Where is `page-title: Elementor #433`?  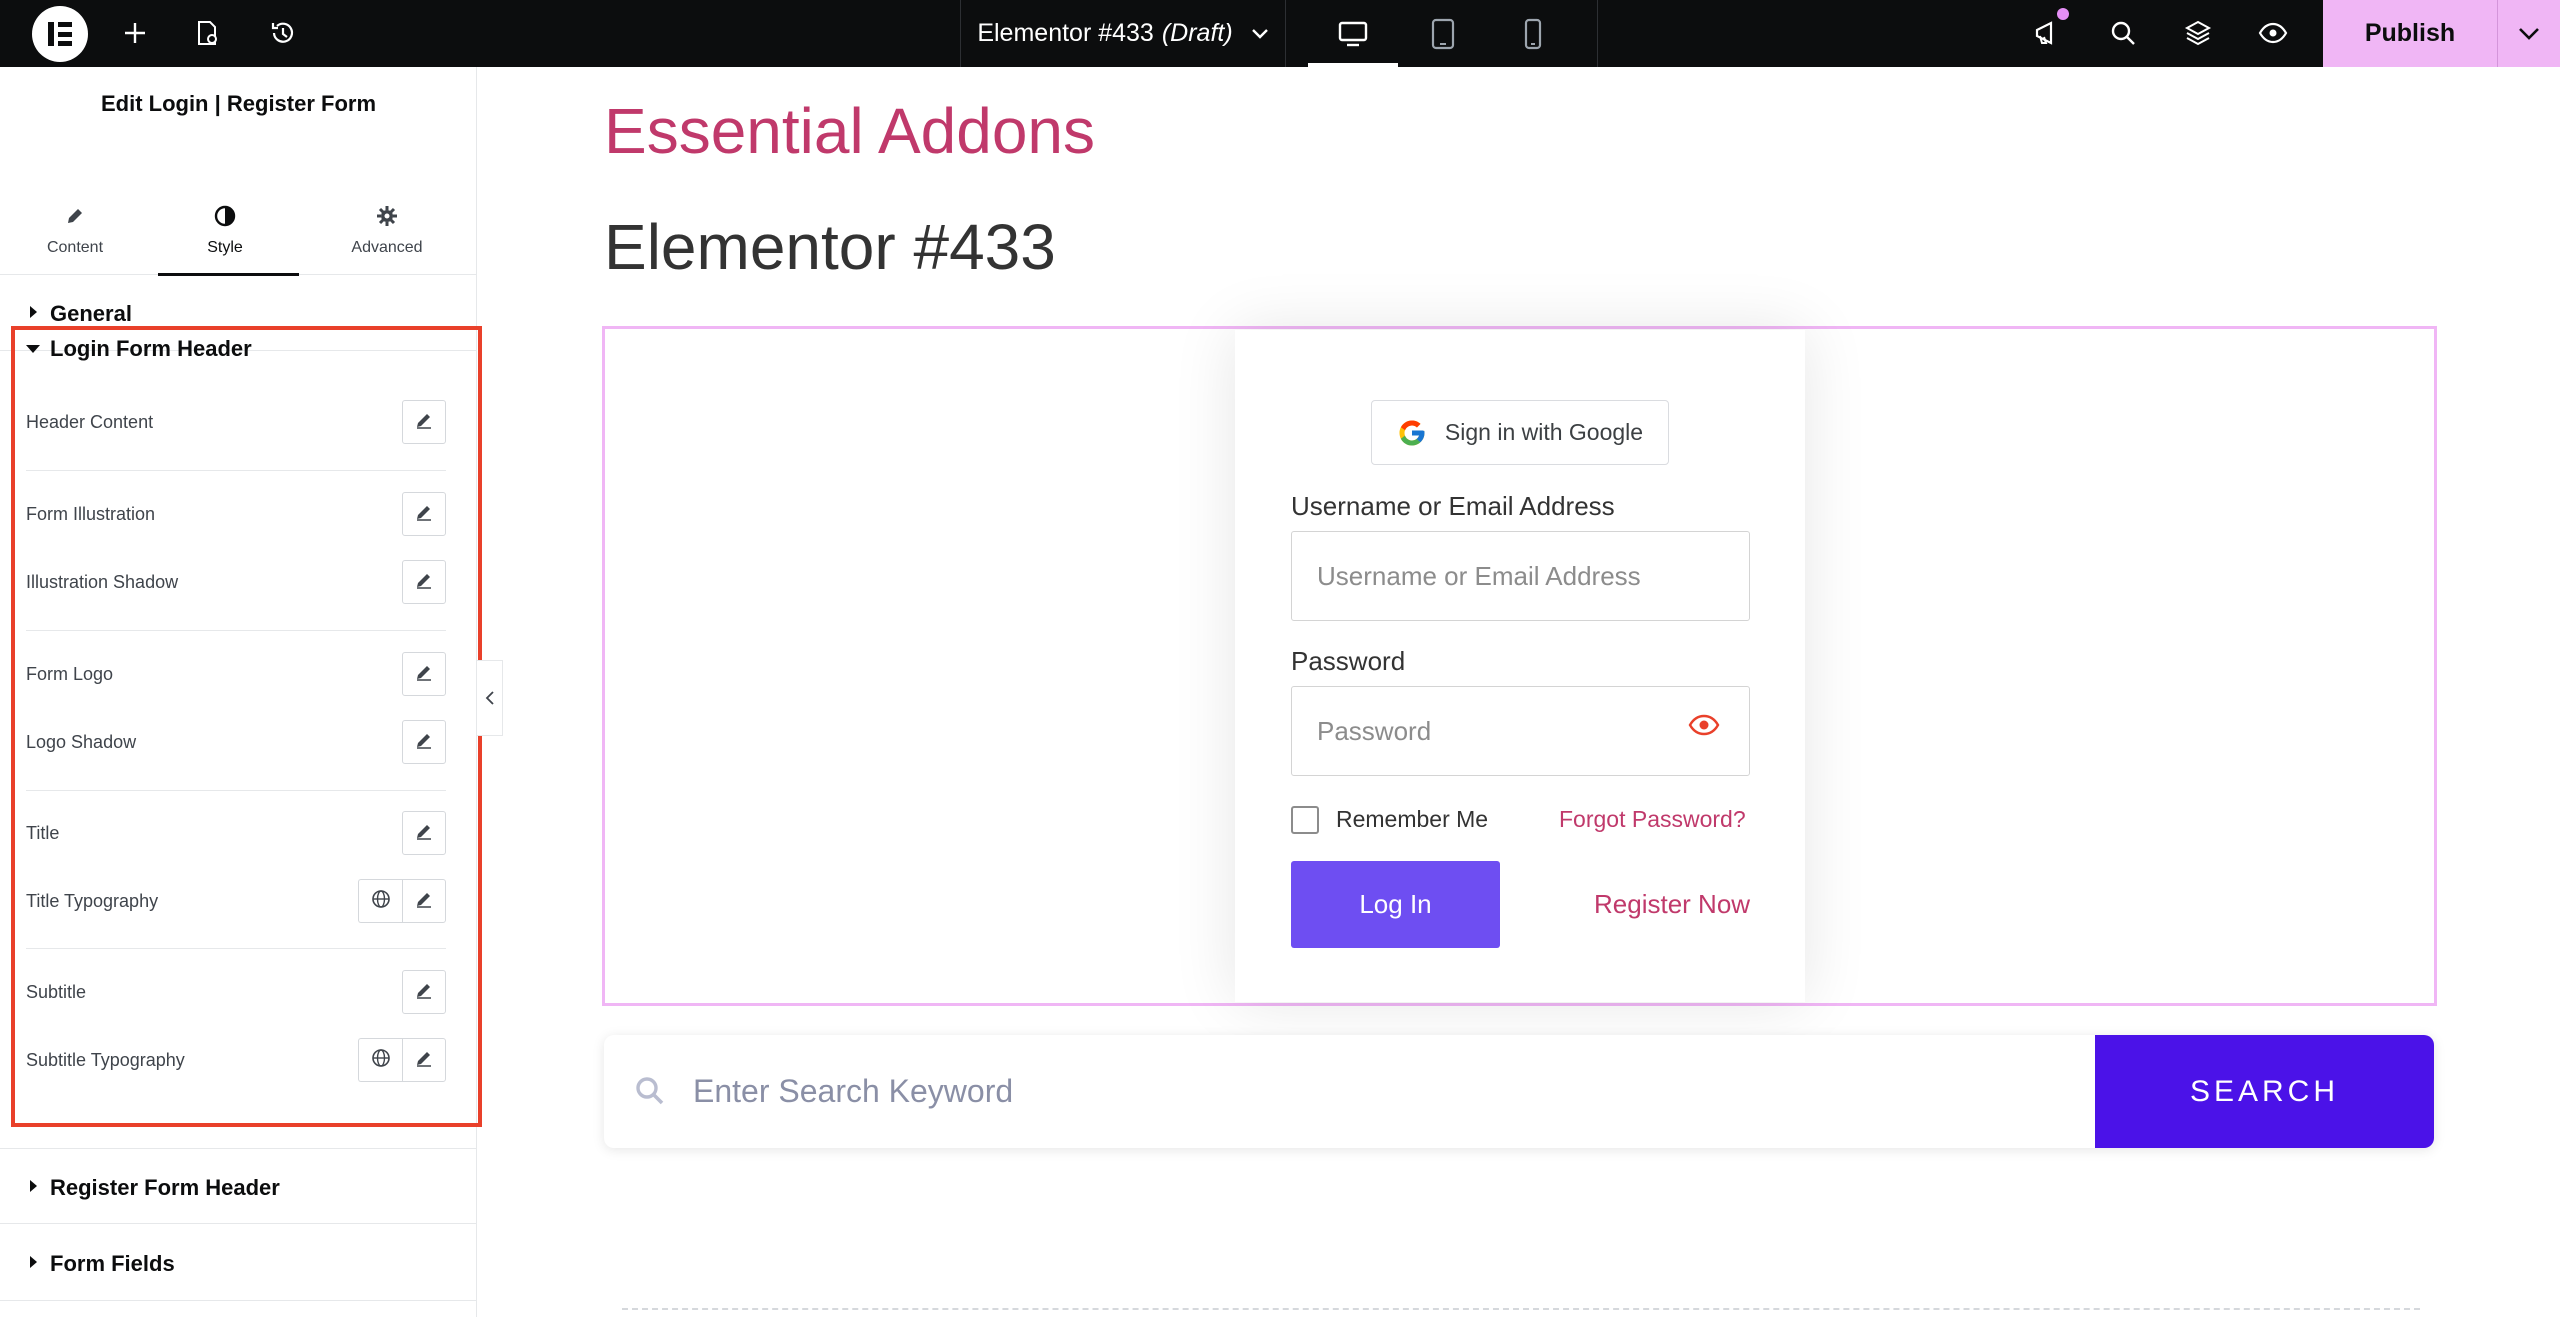 page-title: Elementor #433 is located at coordinates (830, 247).